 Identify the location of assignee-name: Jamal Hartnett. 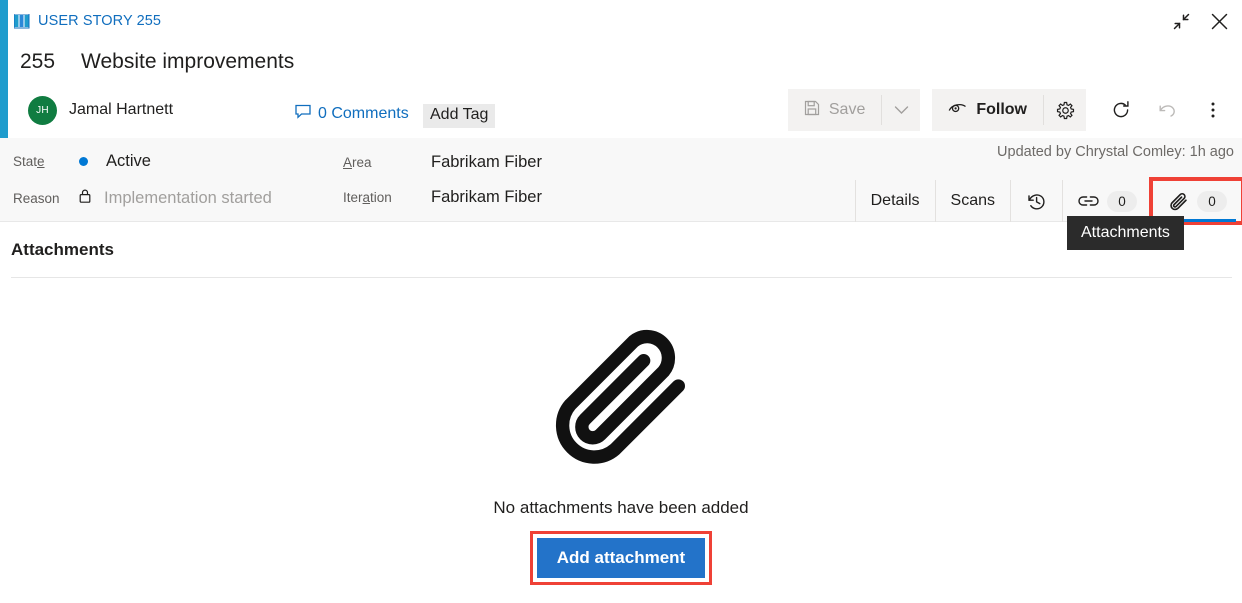
(121, 110).